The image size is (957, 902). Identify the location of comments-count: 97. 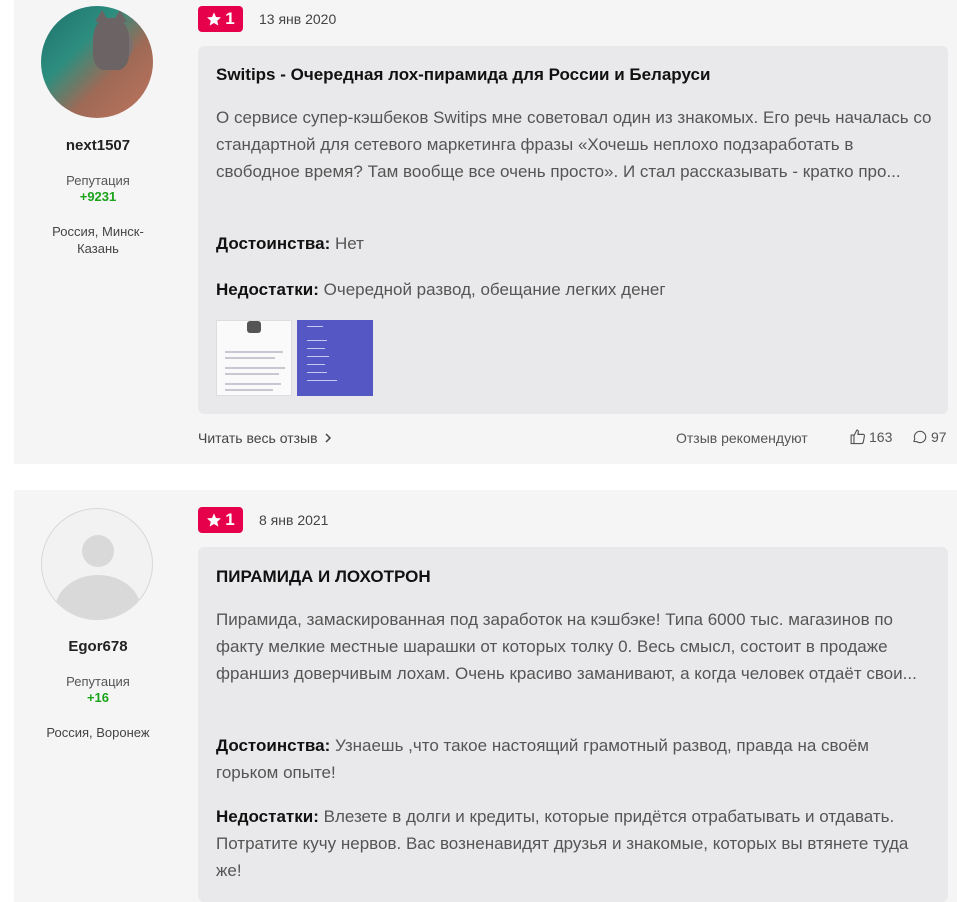
(939, 436).